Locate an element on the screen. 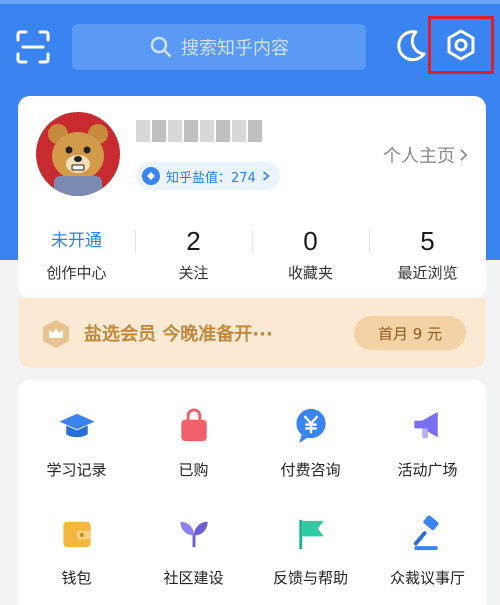  scan-icon is located at coordinates (33, 47).